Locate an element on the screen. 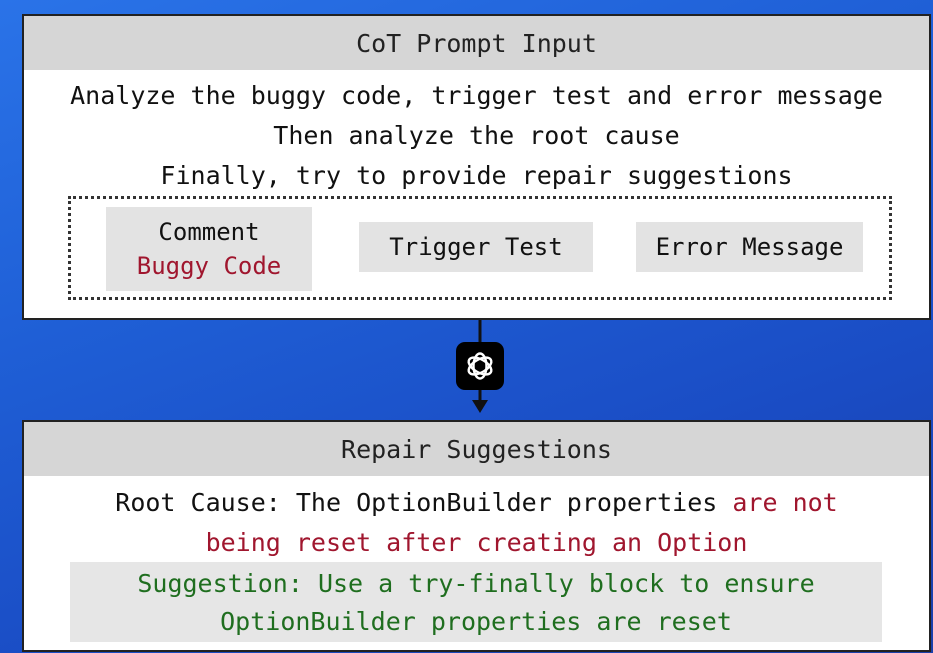 This screenshot has height=653, width=933. repair-suggestions-title: Repair Suggestions is located at coordinates (476, 449).